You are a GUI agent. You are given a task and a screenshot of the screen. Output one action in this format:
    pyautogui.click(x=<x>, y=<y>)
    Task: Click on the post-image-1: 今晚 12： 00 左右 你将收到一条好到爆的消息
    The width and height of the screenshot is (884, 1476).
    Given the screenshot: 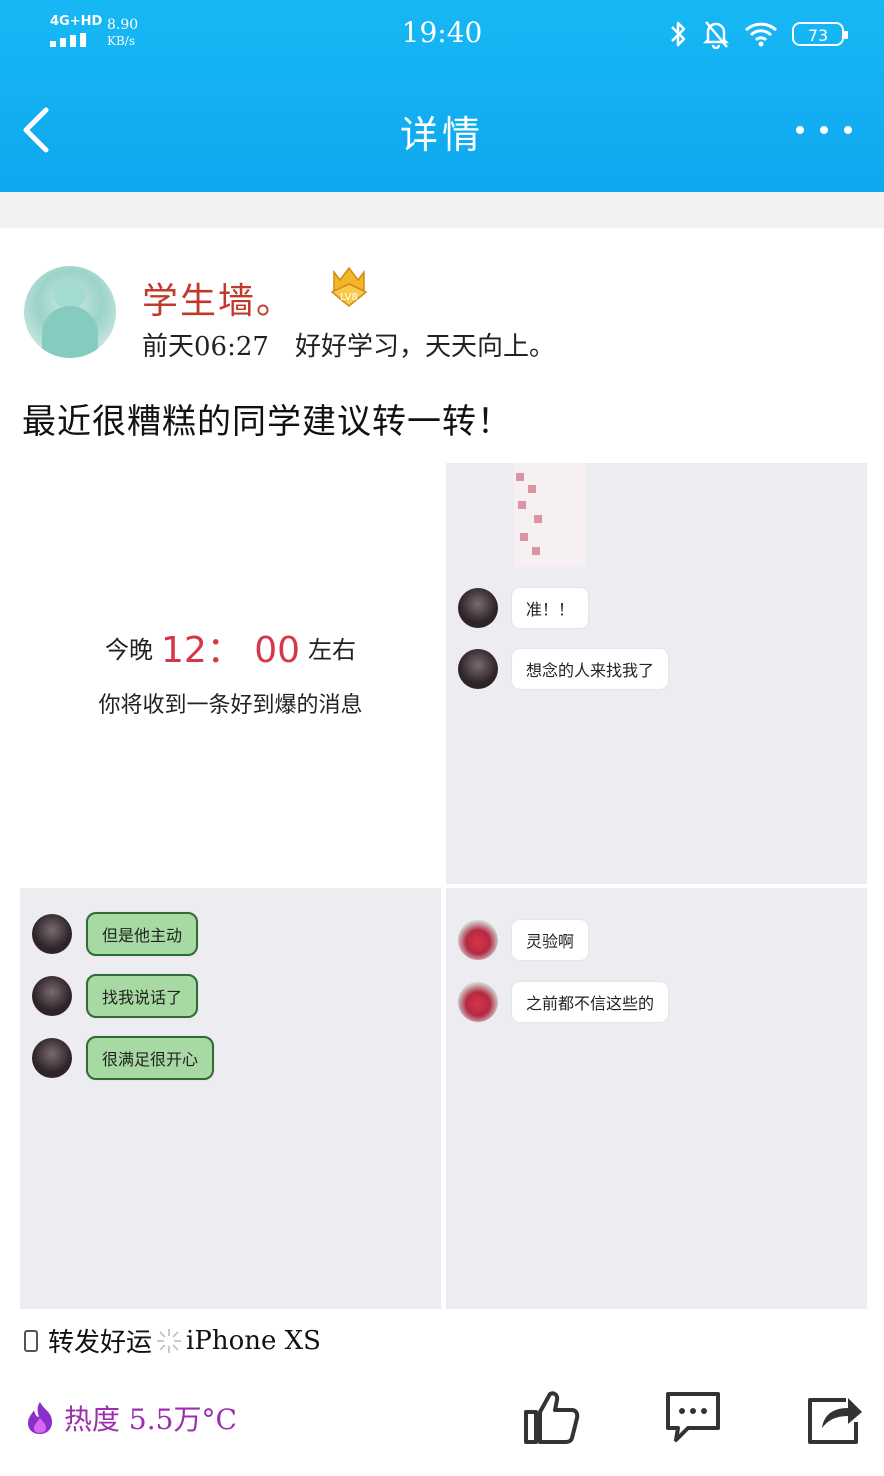 What is the action you would take?
    pyautogui.click(x=230, y=673)
    